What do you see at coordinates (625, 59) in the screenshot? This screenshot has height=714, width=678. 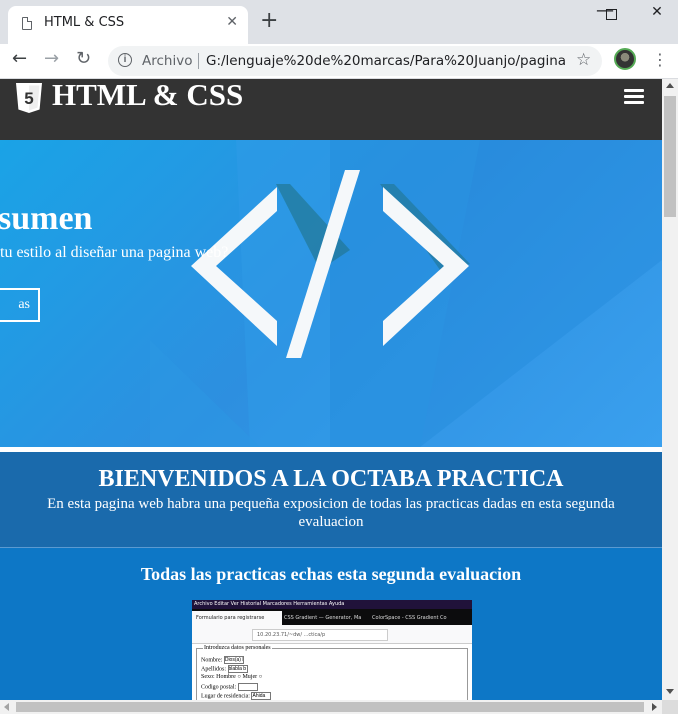 I see `profile-avatar` at bounding box center [625, 59].